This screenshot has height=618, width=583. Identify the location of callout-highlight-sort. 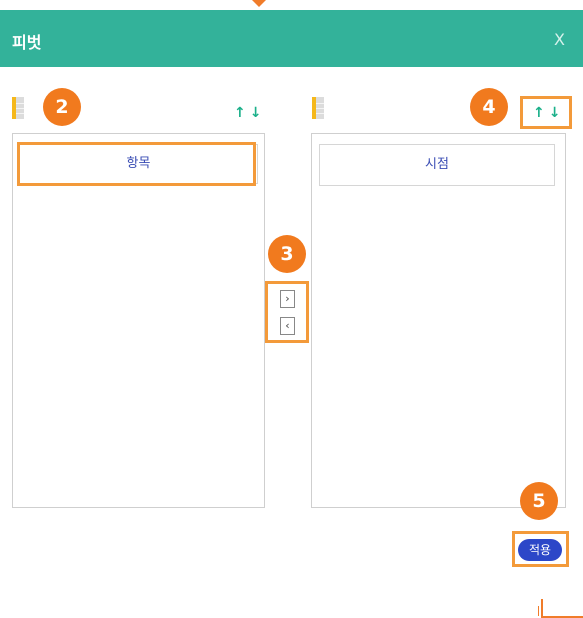
(546, 112).